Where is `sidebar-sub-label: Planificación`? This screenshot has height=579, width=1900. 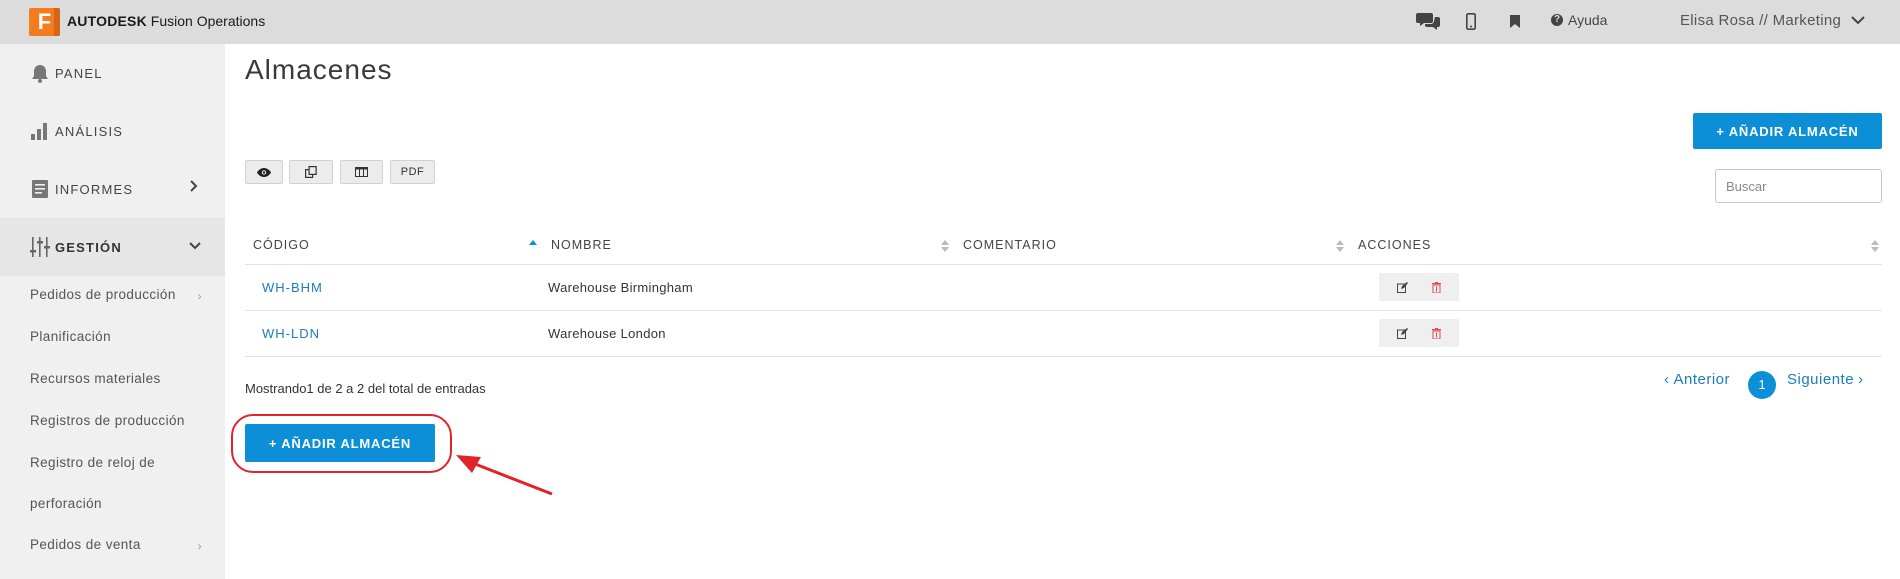
sidebar-sub-label: Planificación is located at coordinates (70, 336).